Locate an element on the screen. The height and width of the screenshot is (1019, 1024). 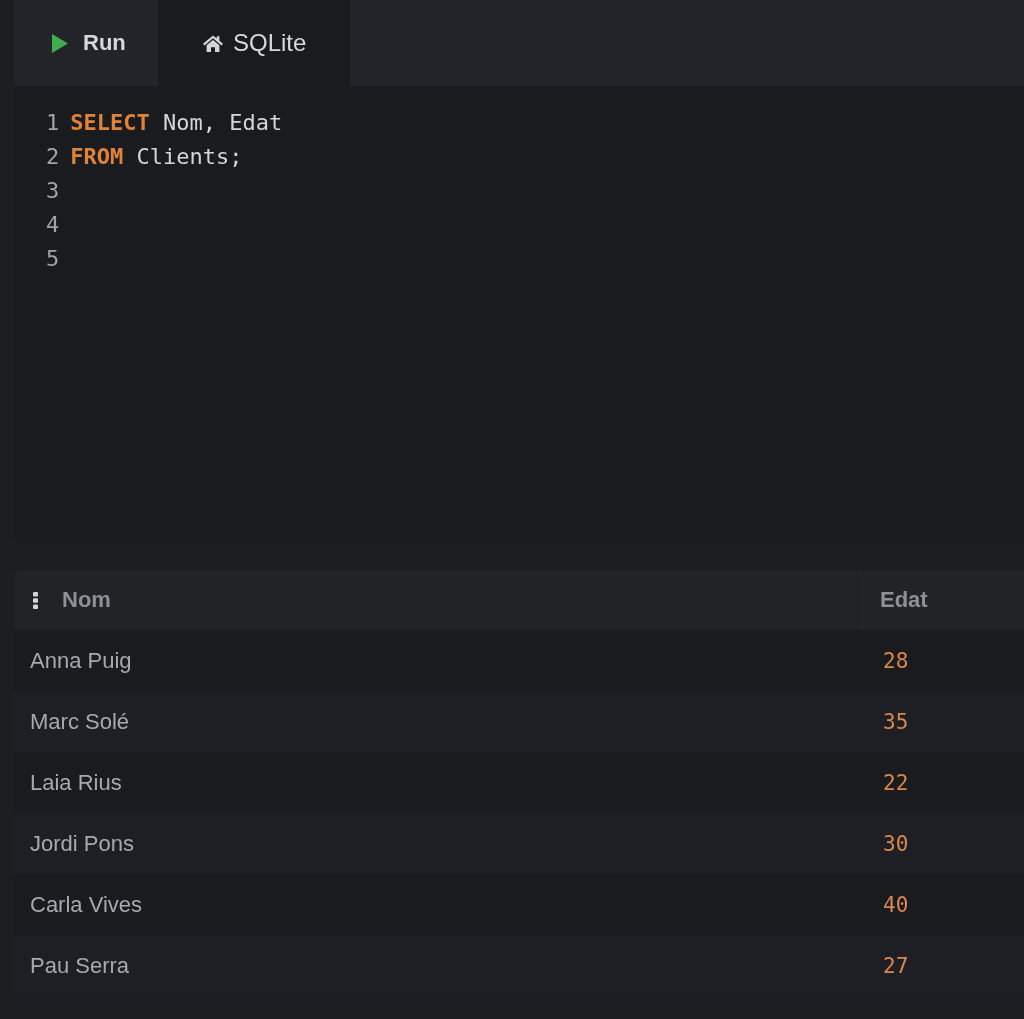
table-cell: 28 is located at coordinates (896, 660).